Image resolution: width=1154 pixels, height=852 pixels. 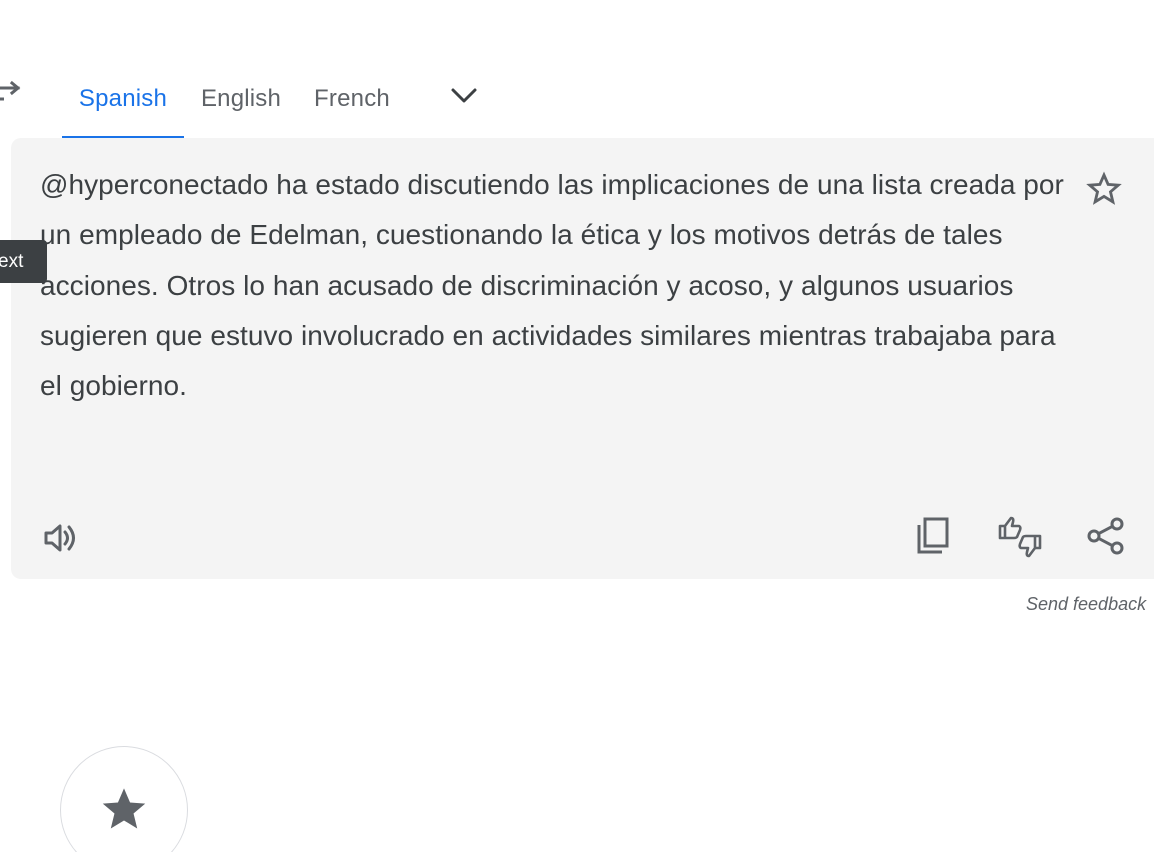 I want to click on send-feedback-link: Send feedback, so click(x=1086, y=604).